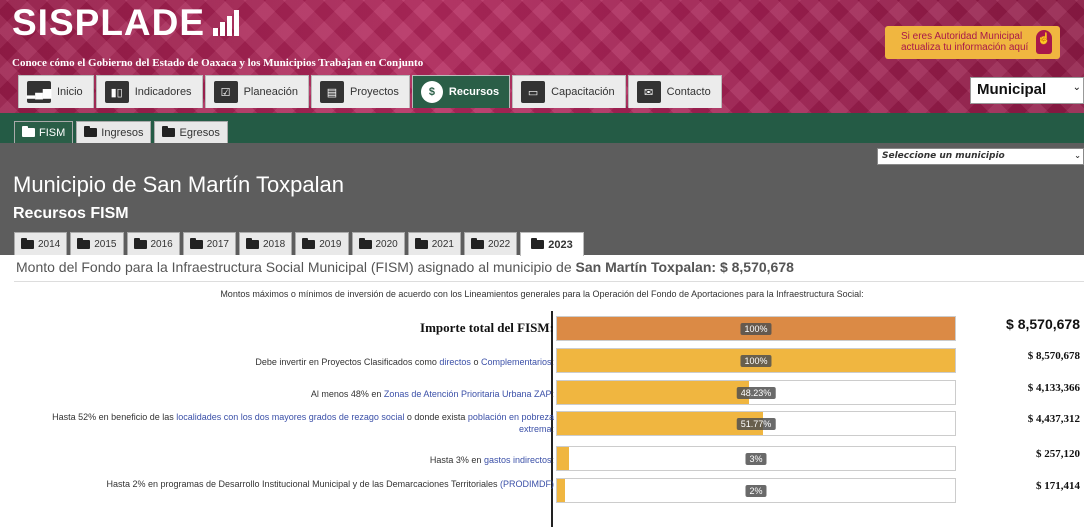 Image resolution: width=1084 pixels, height=527 pixels. I want to click on year-tab-2023: 2023, so click(552, 244).